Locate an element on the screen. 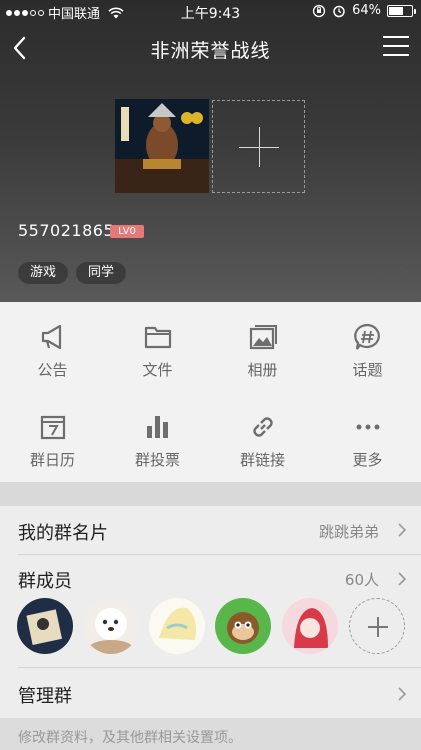 The width and height of the screenshot is (421, 750). status-bar: 中国联通 上午9:43 64% is located at coordinates (210, 11).